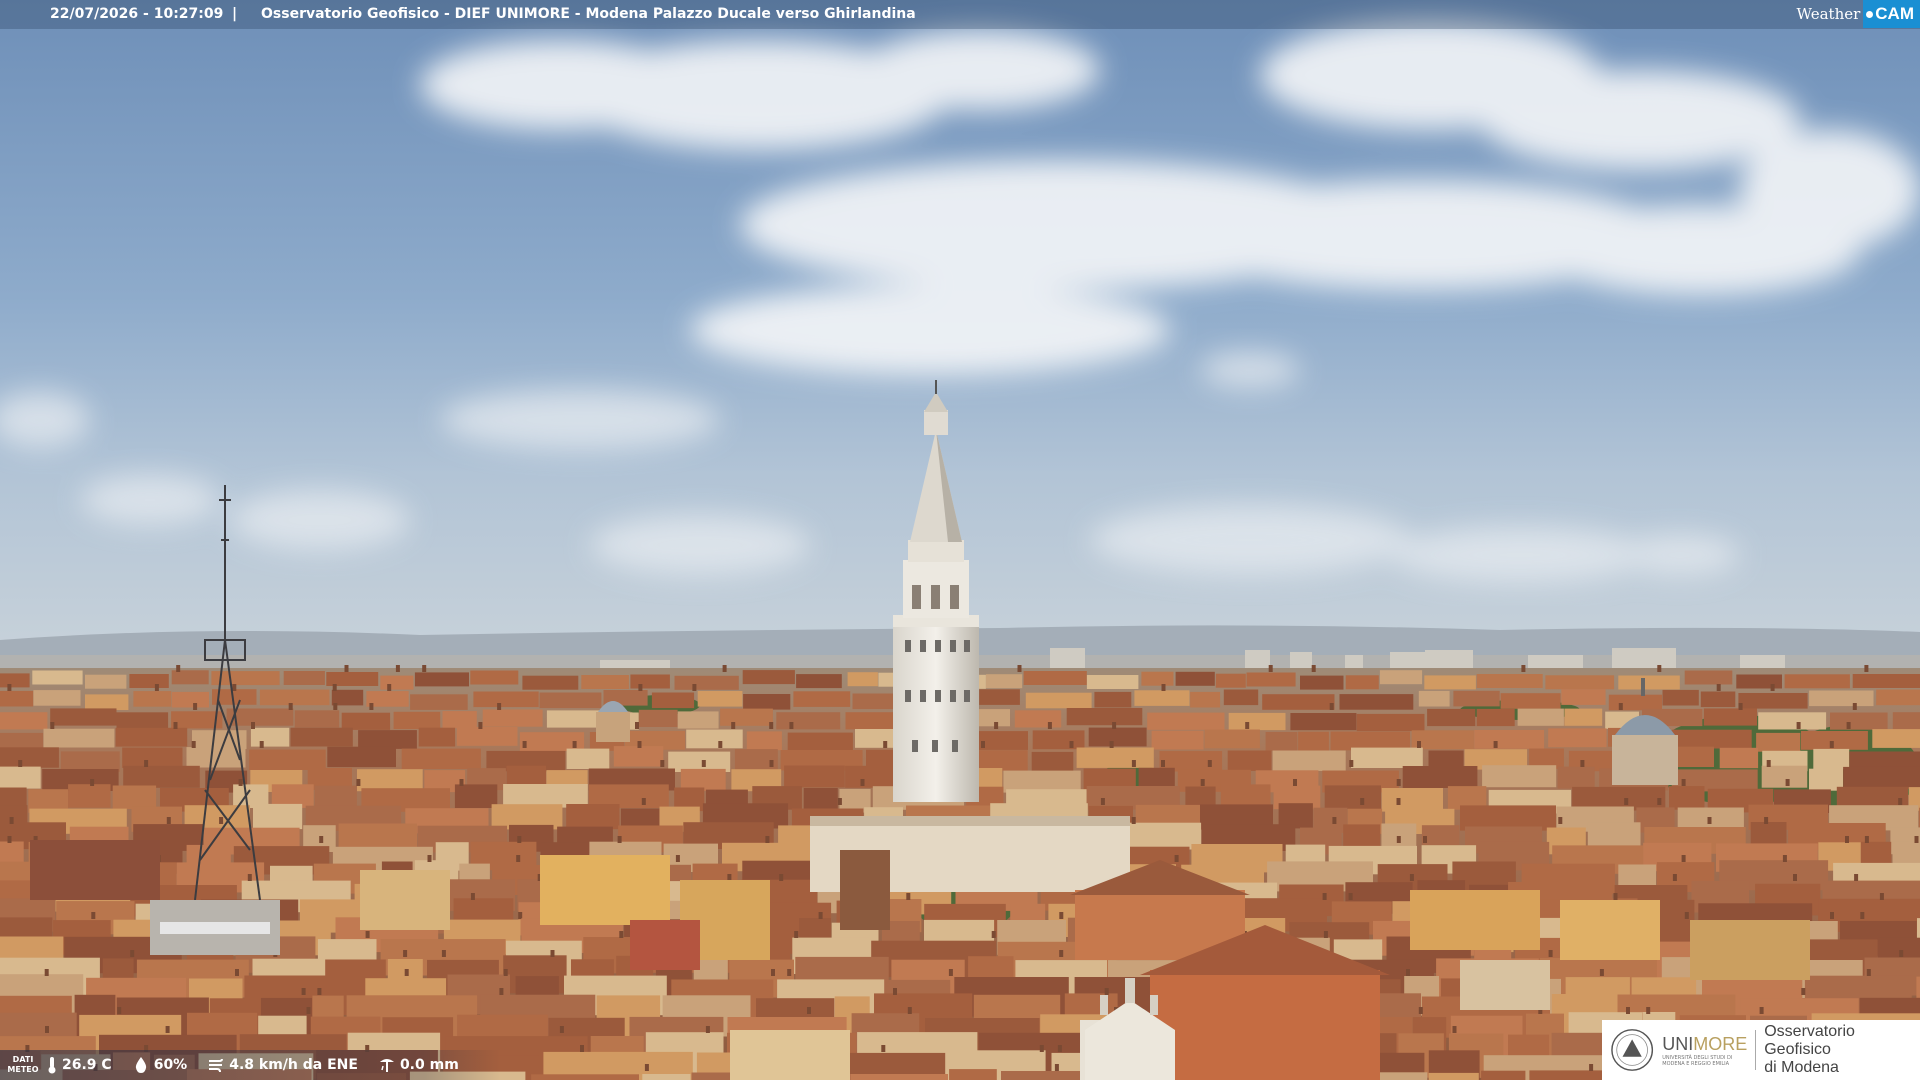  I want to click on observatory-name: Osservatorio Geofisico di Modena, so click(1809, 1049).